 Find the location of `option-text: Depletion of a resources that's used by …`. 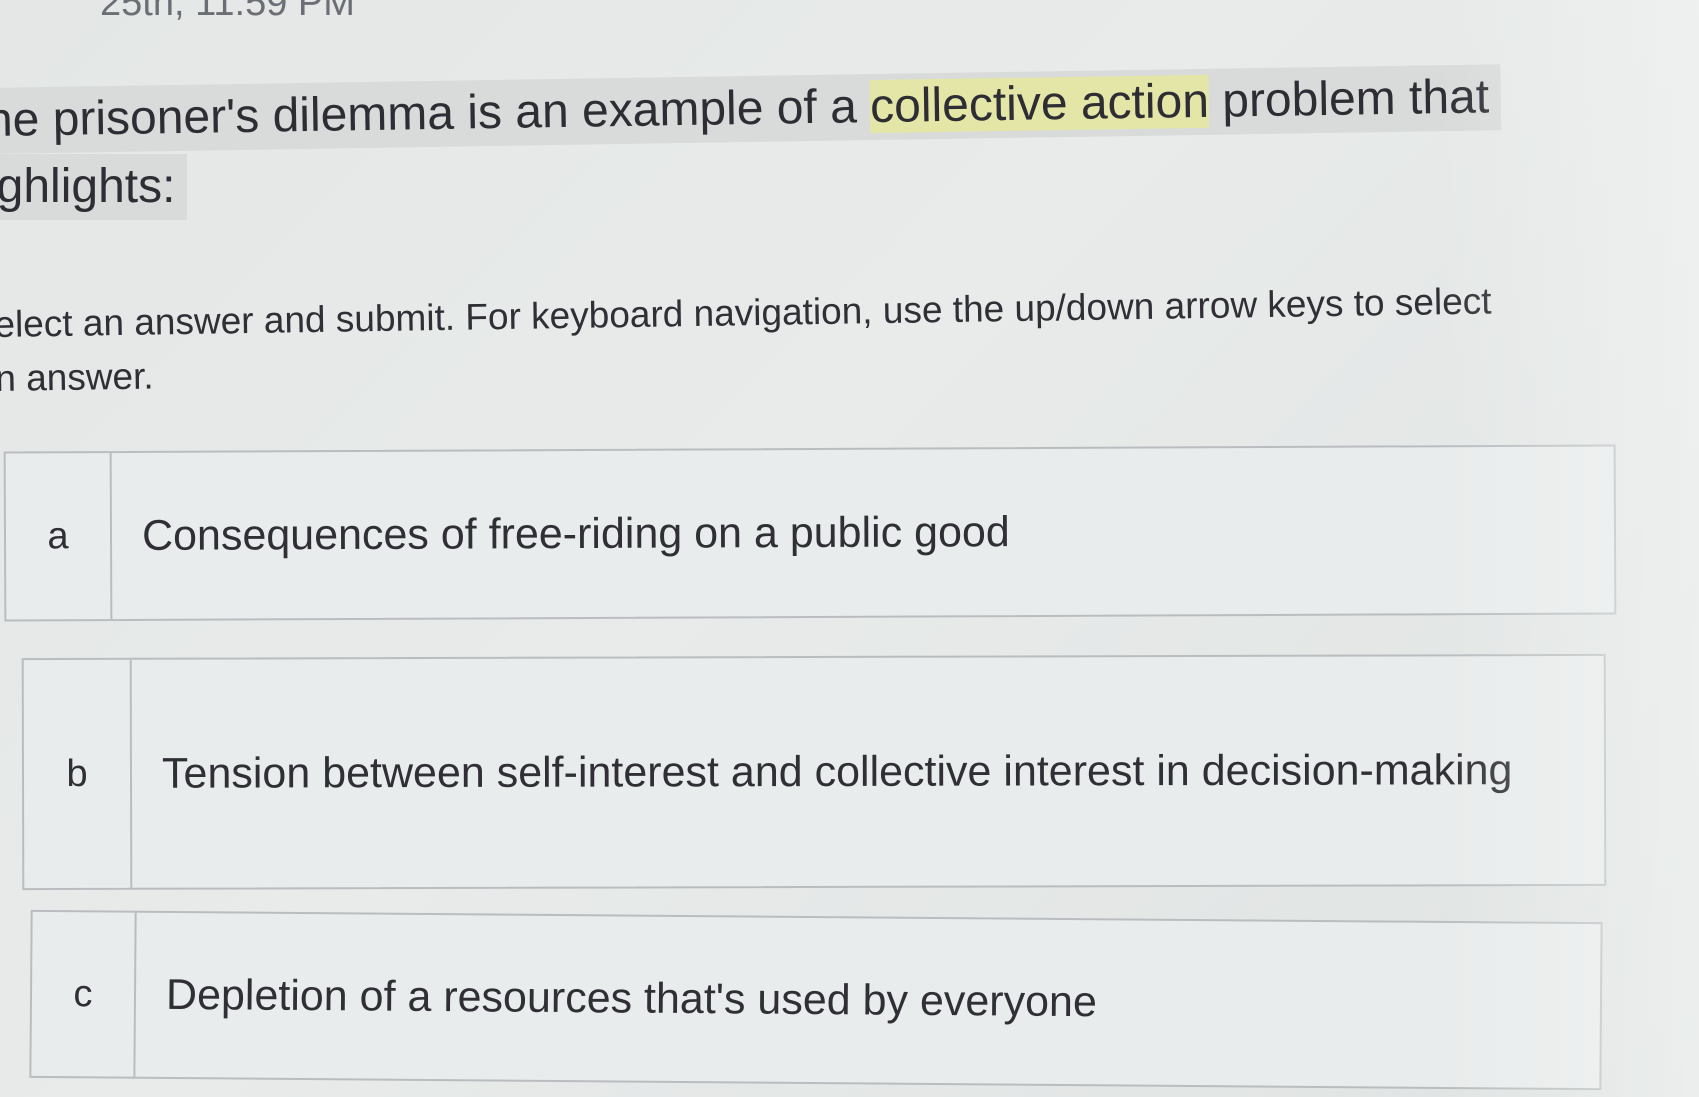

option-text: Depletion of a resources that's used by … is located at coordinates (631, 998).